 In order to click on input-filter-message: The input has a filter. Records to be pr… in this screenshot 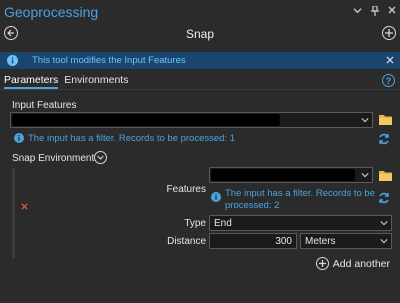, I will do `click(132, 138)`.